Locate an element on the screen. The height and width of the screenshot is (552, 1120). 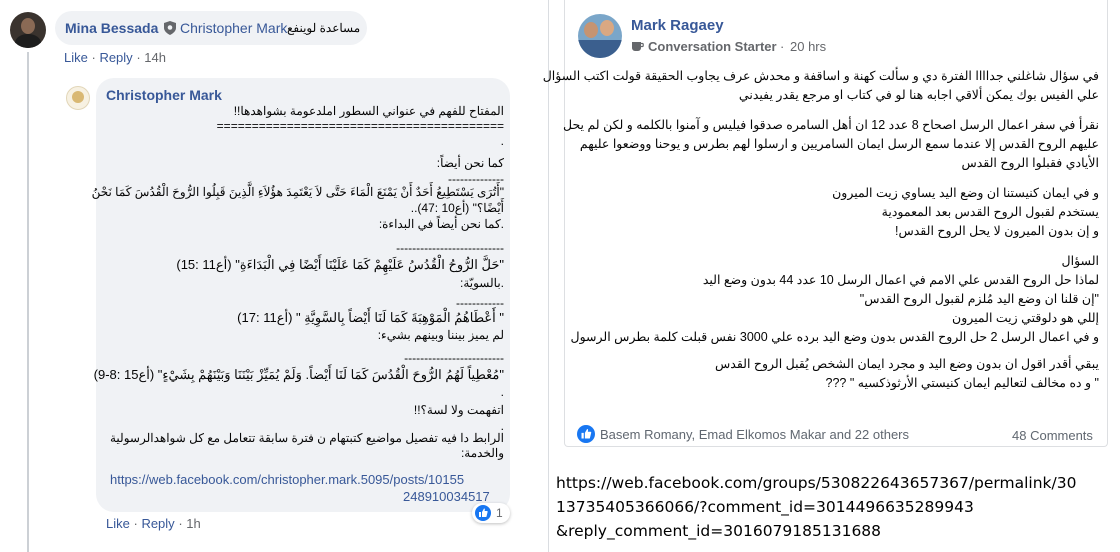
post-line: الأيادي فقبلوا الروح القدس is located at coordinates (1030, 163).